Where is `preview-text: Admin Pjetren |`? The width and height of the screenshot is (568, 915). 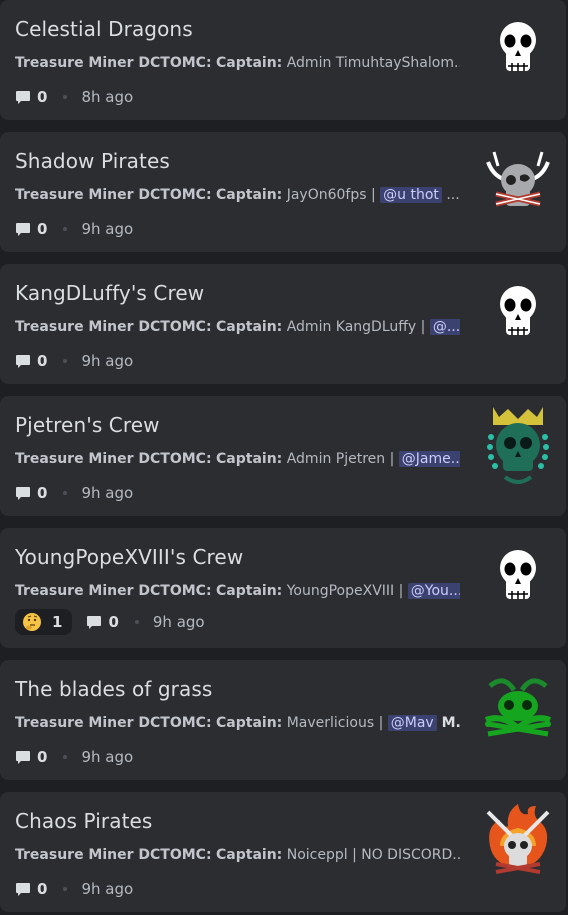 preview-text: Admin Pjetren | is located at coordinates (340, 459).